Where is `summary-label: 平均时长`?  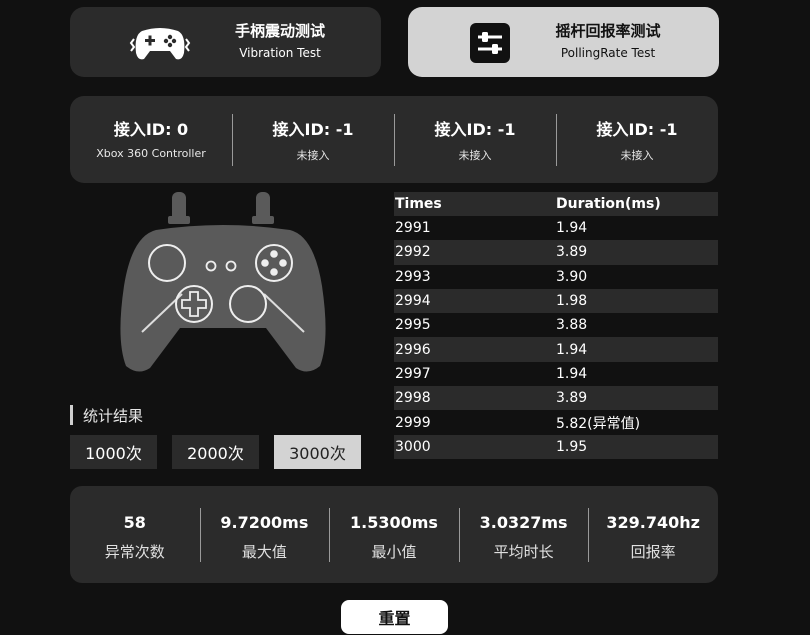 summary-label: 平均时长 is located at coordinates (523, 552).